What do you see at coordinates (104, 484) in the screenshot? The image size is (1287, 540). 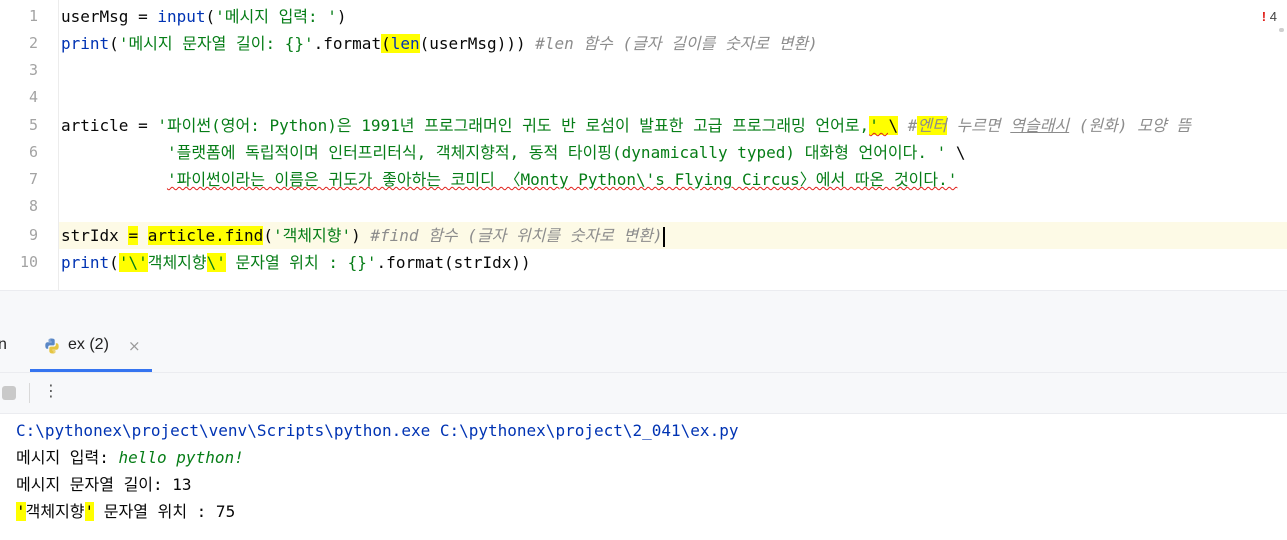 I see `console-length-line: 메시지 문자열 길이: 13` at bounding box center [104, 484].